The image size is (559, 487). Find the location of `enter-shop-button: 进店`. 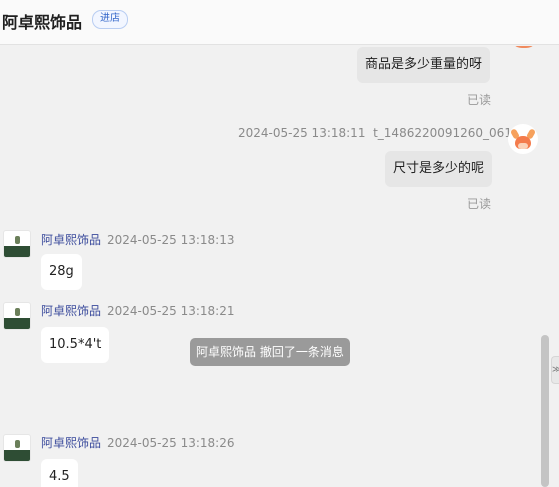

enter-shop-button: 进店 is located at coordinates (110, 19).